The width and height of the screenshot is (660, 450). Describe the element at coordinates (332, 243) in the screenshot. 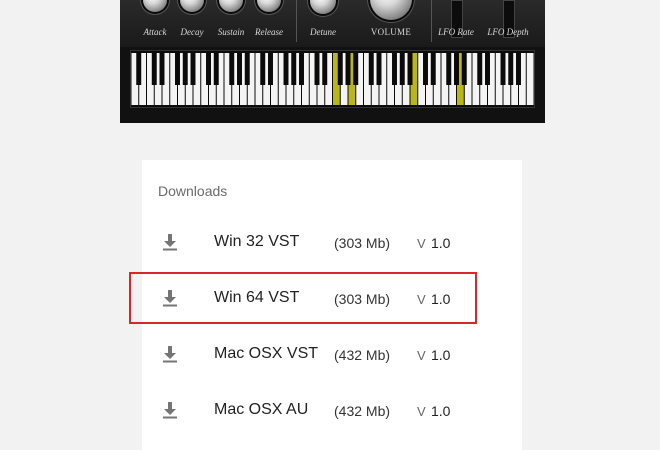

I see `download-row-win32-vst: Win 32 VST (303 Mb) V 1.0` at that location.